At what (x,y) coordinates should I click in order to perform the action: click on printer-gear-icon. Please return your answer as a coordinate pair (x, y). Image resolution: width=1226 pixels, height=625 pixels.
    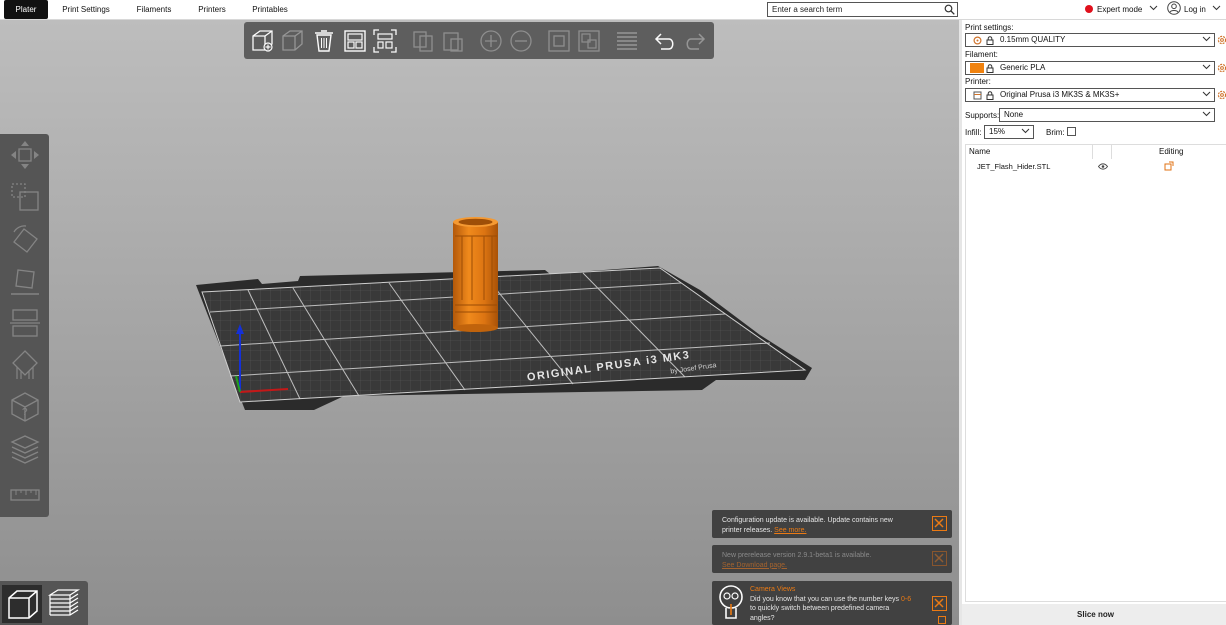
    Looking at the image, I should click on (1221, 95).